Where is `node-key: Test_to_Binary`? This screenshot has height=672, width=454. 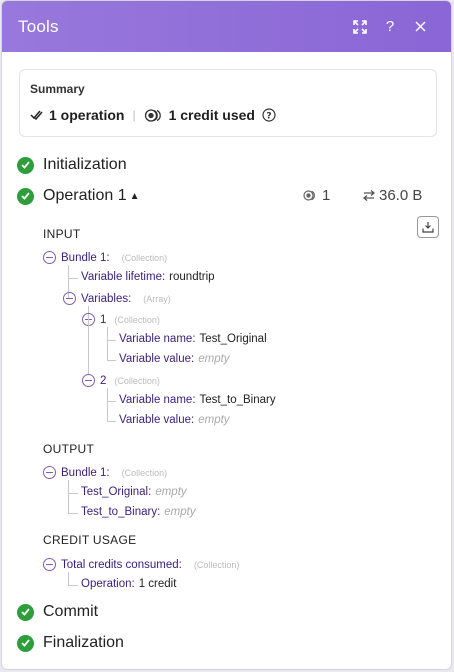
node-key: Test_to_Binary is located at coordinates (119, 512).